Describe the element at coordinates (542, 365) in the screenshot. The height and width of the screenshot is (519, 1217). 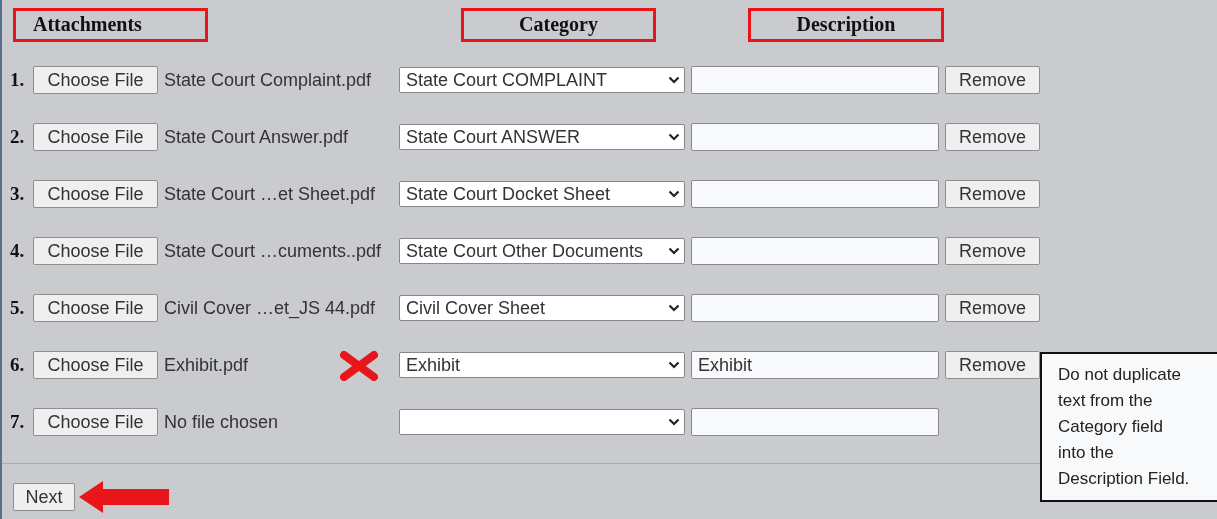
I see `category-select: Exhibit` at that location.